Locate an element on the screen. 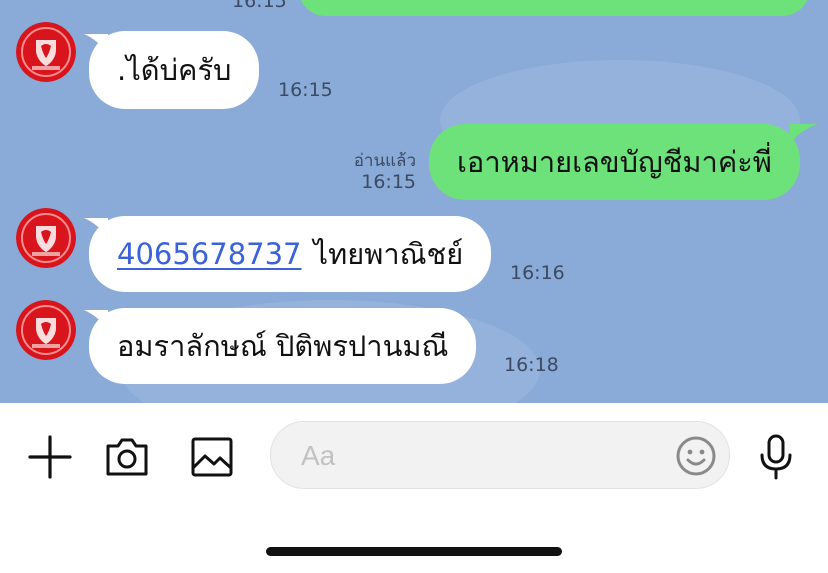 The height and width of the screenshot is (573, 828). microphone-icon is located at coordinates (776, 457).